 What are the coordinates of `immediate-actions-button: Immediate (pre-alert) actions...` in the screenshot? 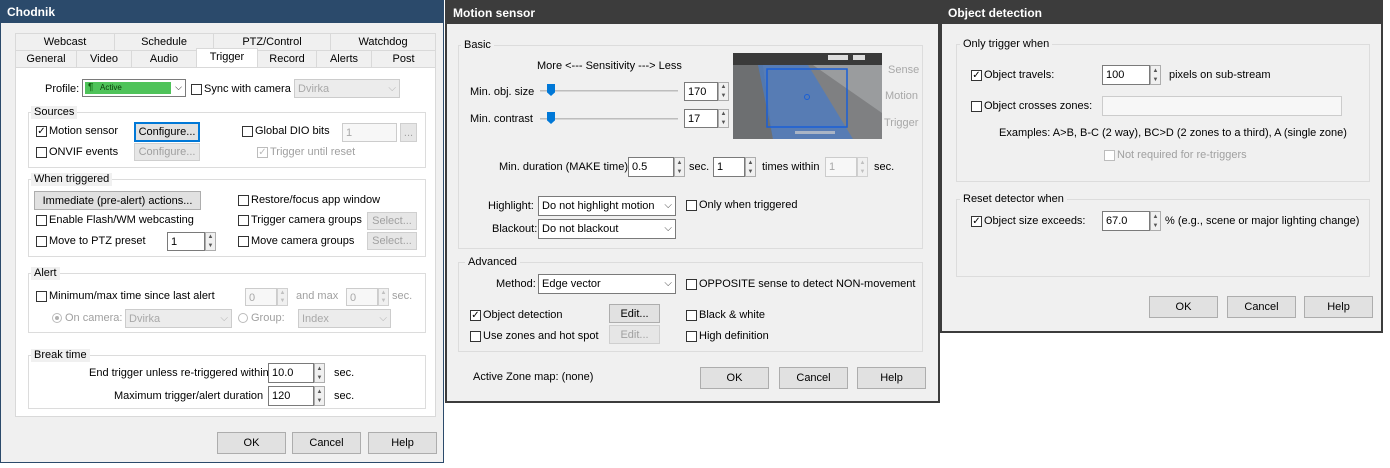 It's located at (117, 200).